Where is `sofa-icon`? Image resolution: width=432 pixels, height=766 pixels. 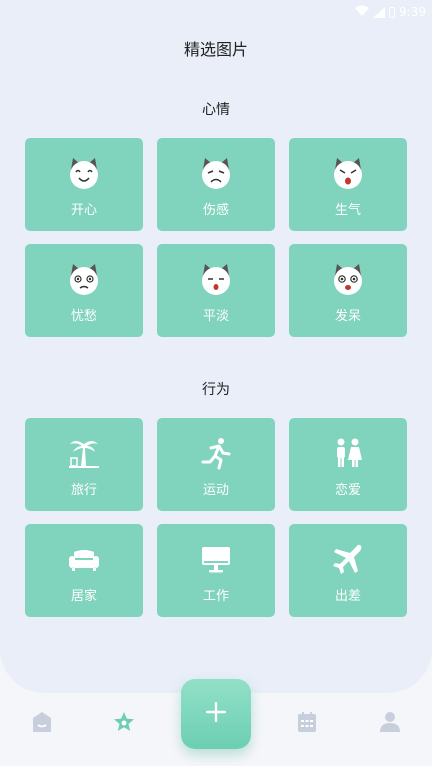
sofa-icon is located at coordinates (84, 559).